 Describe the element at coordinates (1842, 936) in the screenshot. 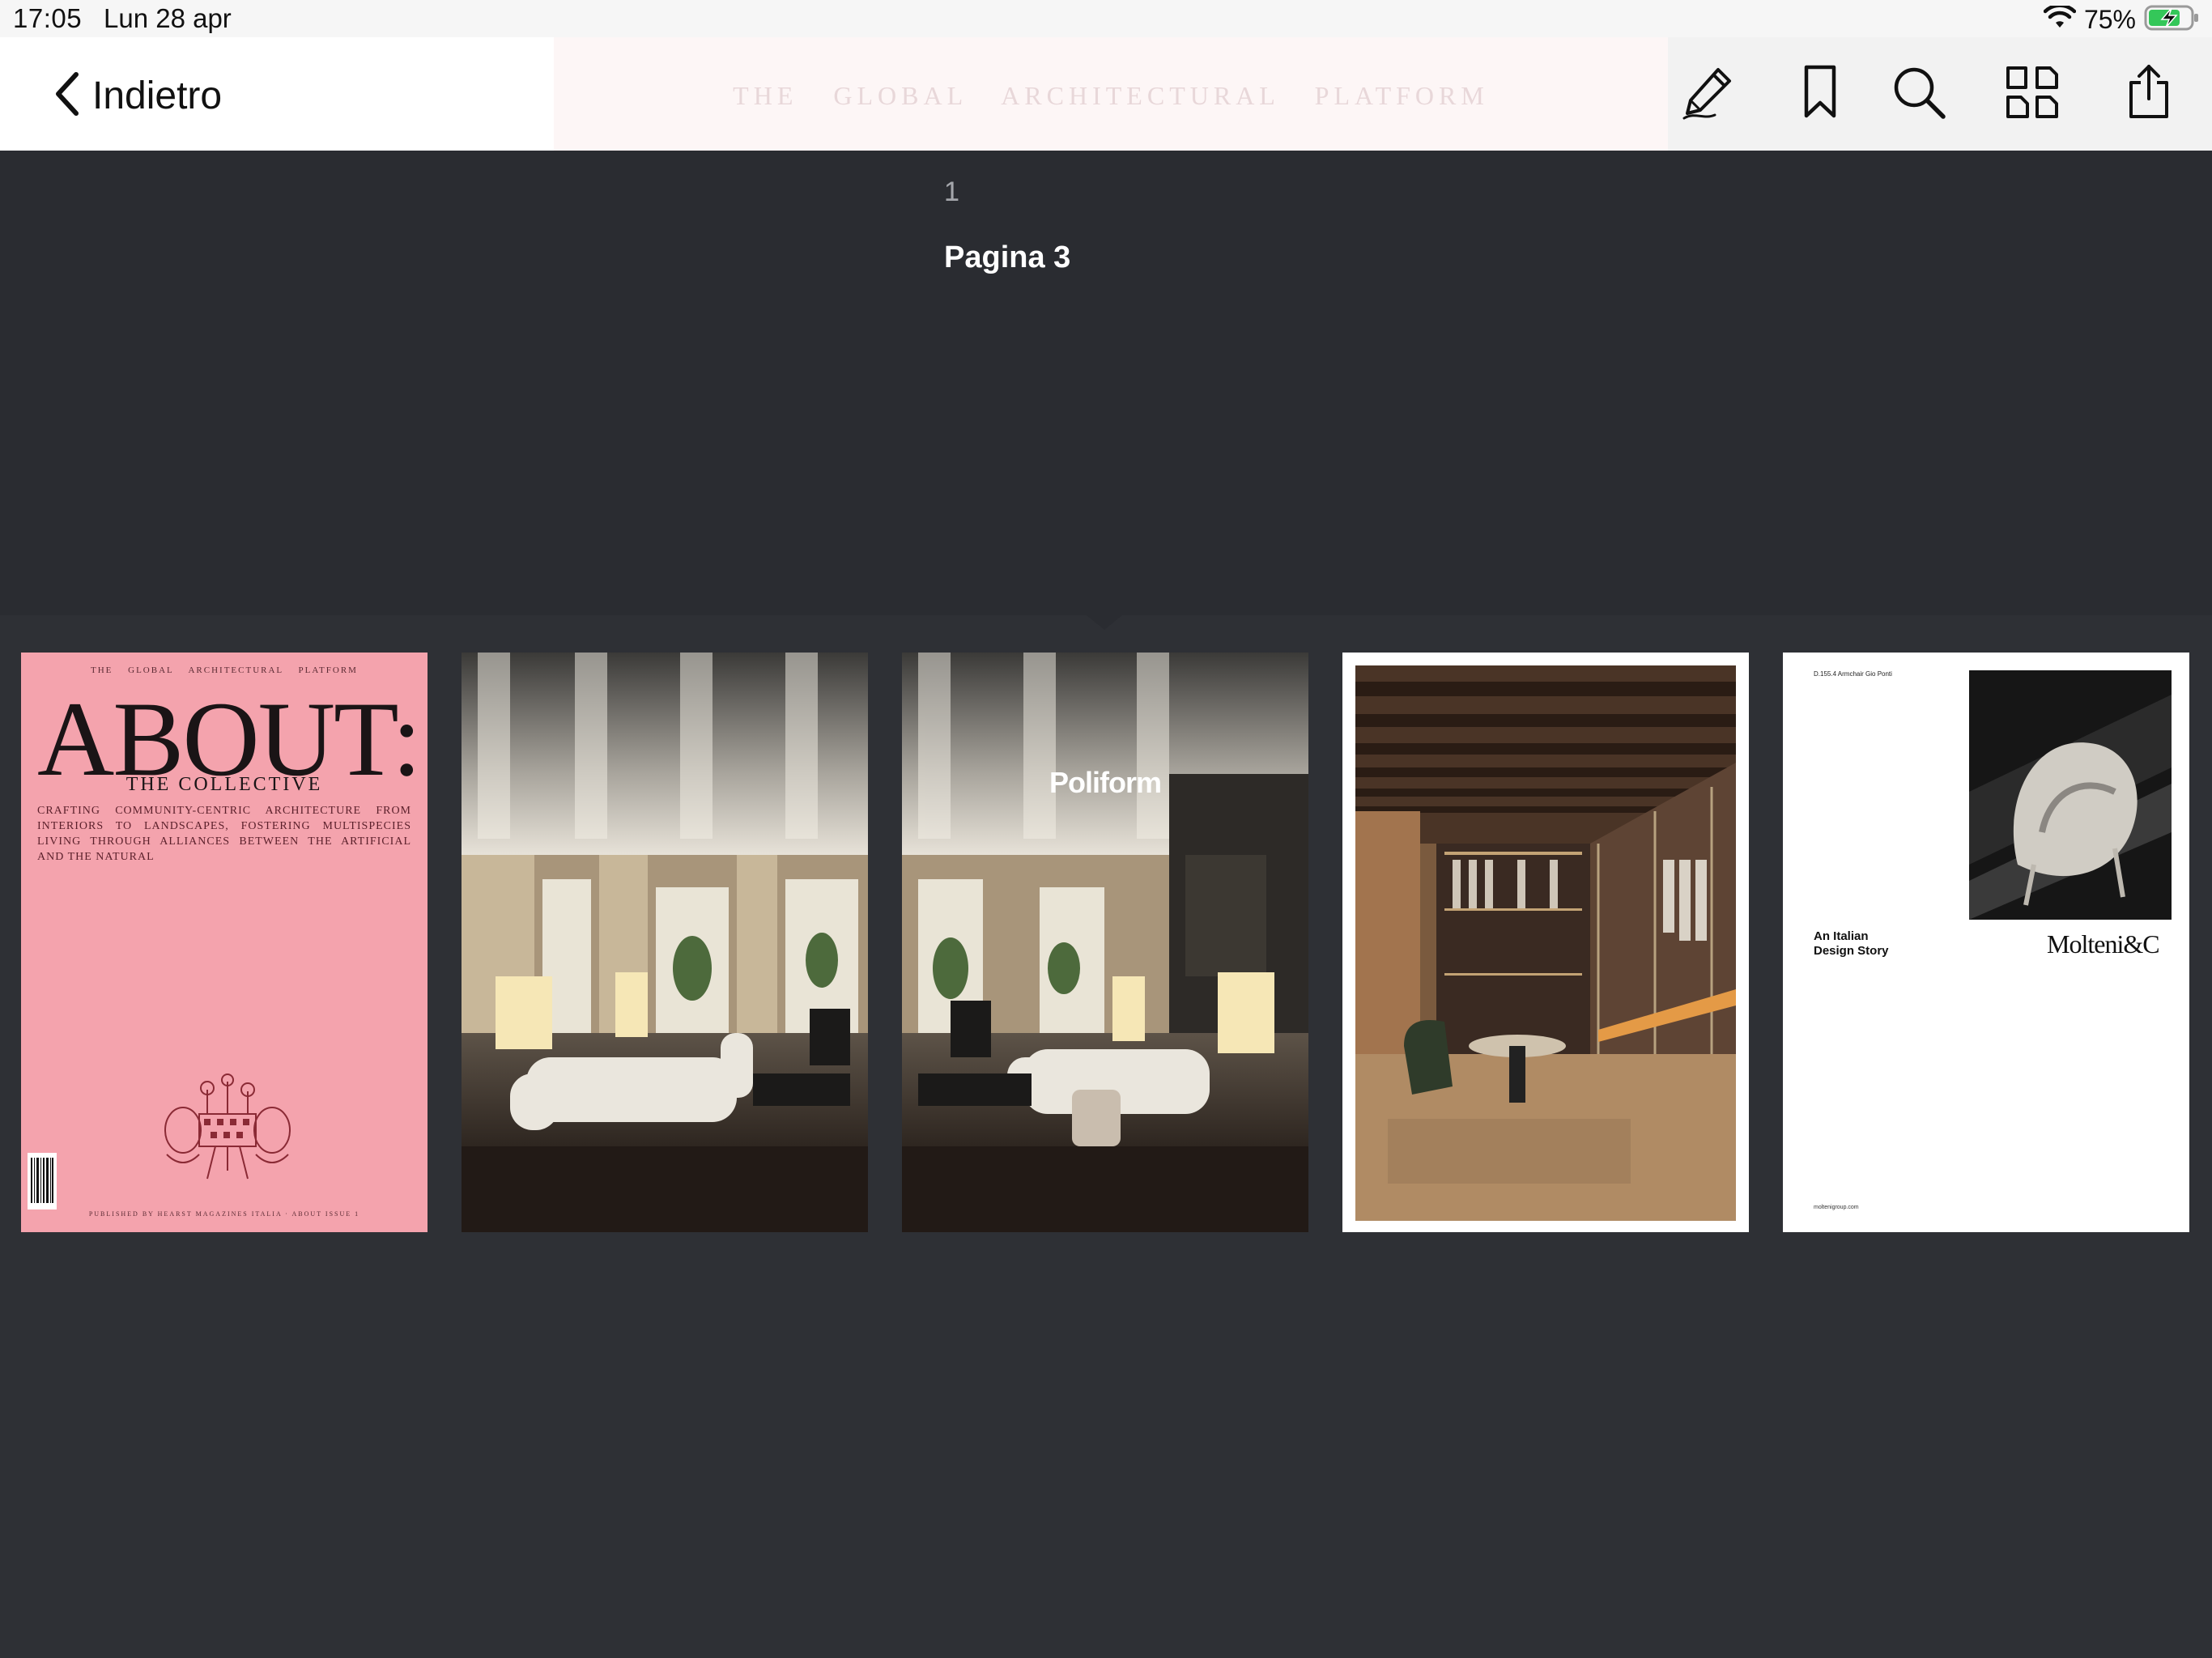

I see `ad-tagline-line1: An Italian` at that location.